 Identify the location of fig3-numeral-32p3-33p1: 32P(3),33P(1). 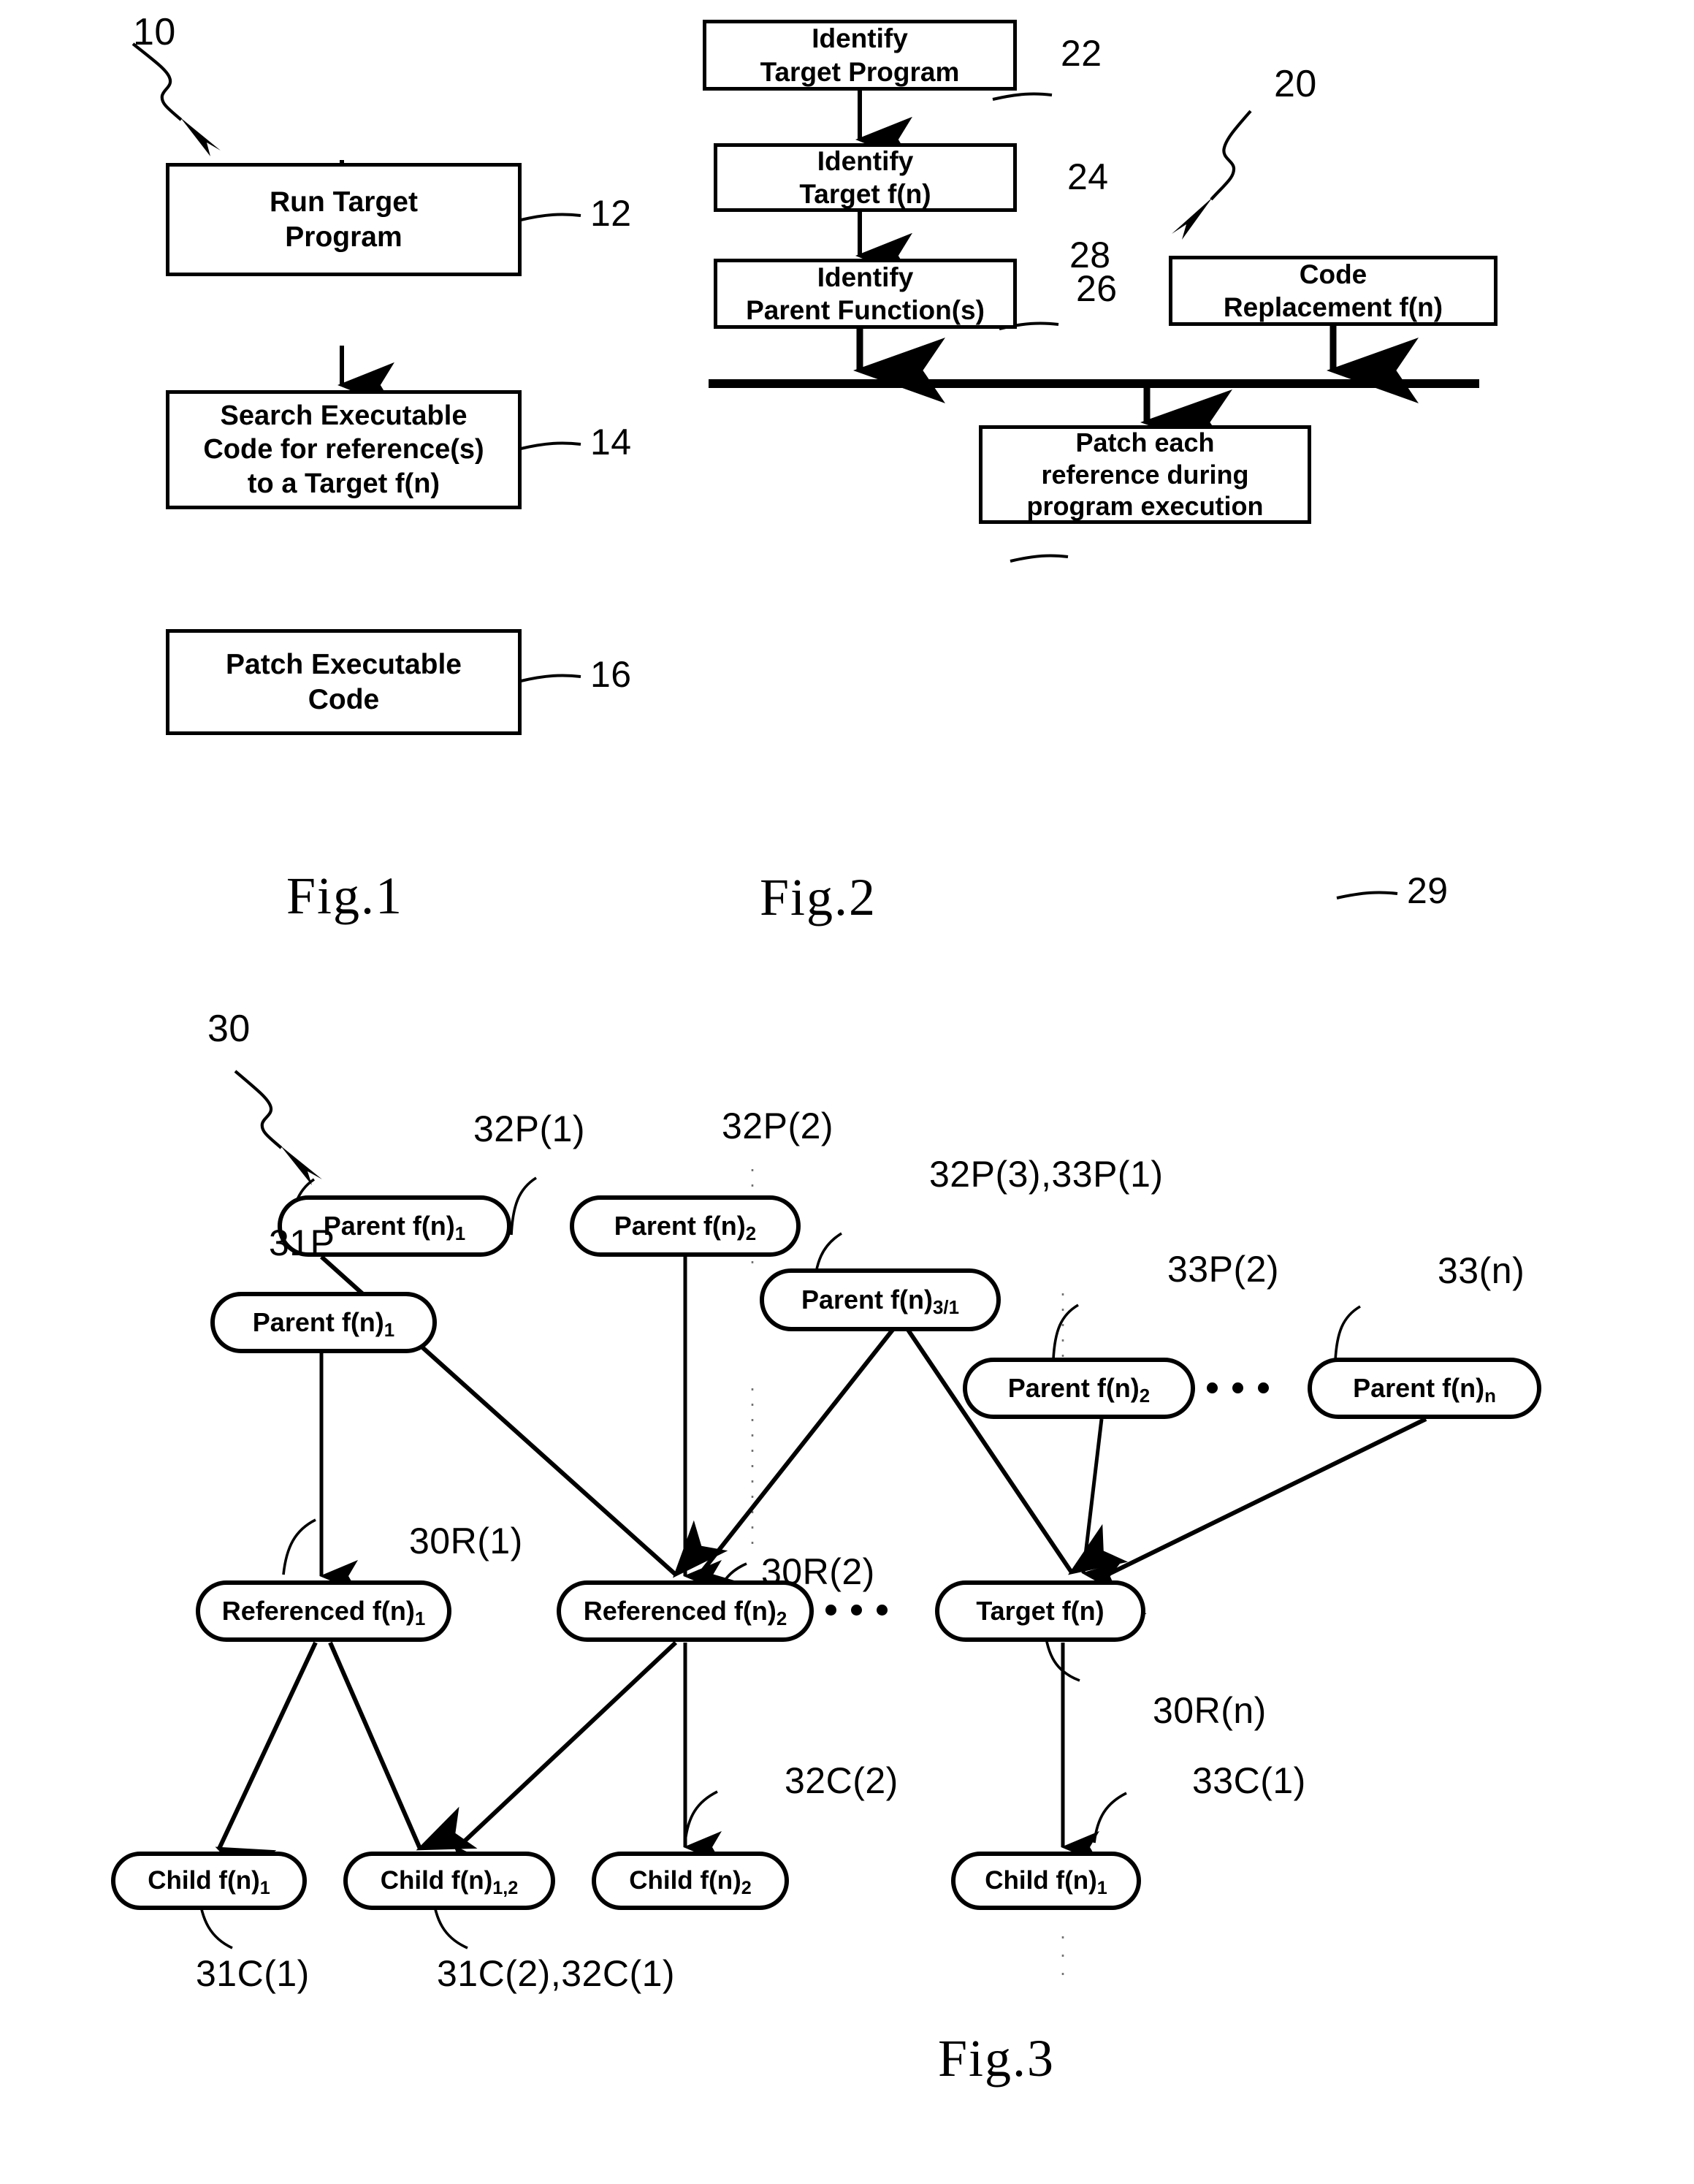
(1047, 1174).